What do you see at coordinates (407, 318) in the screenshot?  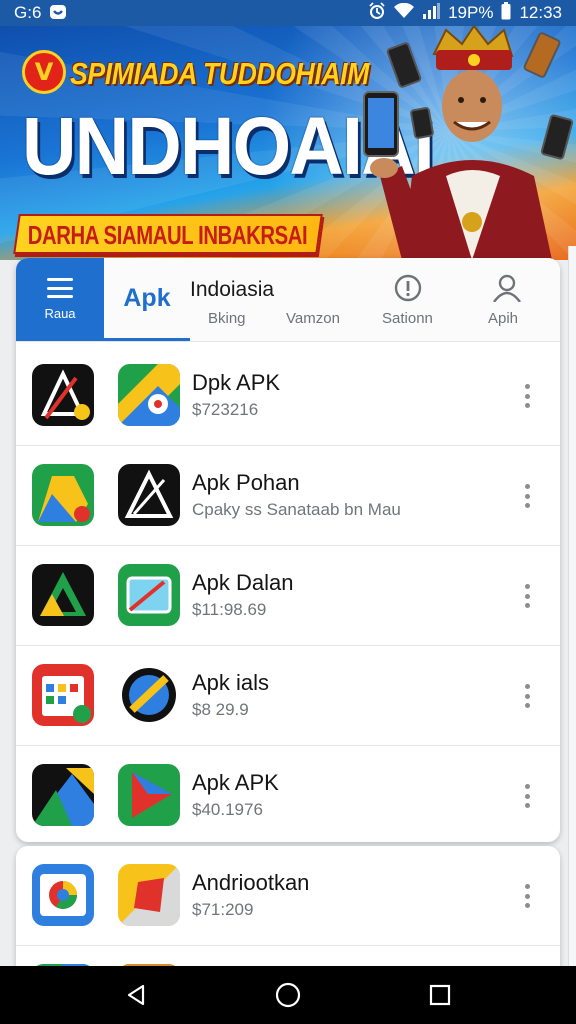 I see `tab-sationn: Sationn` at bounding box center [407, 318].